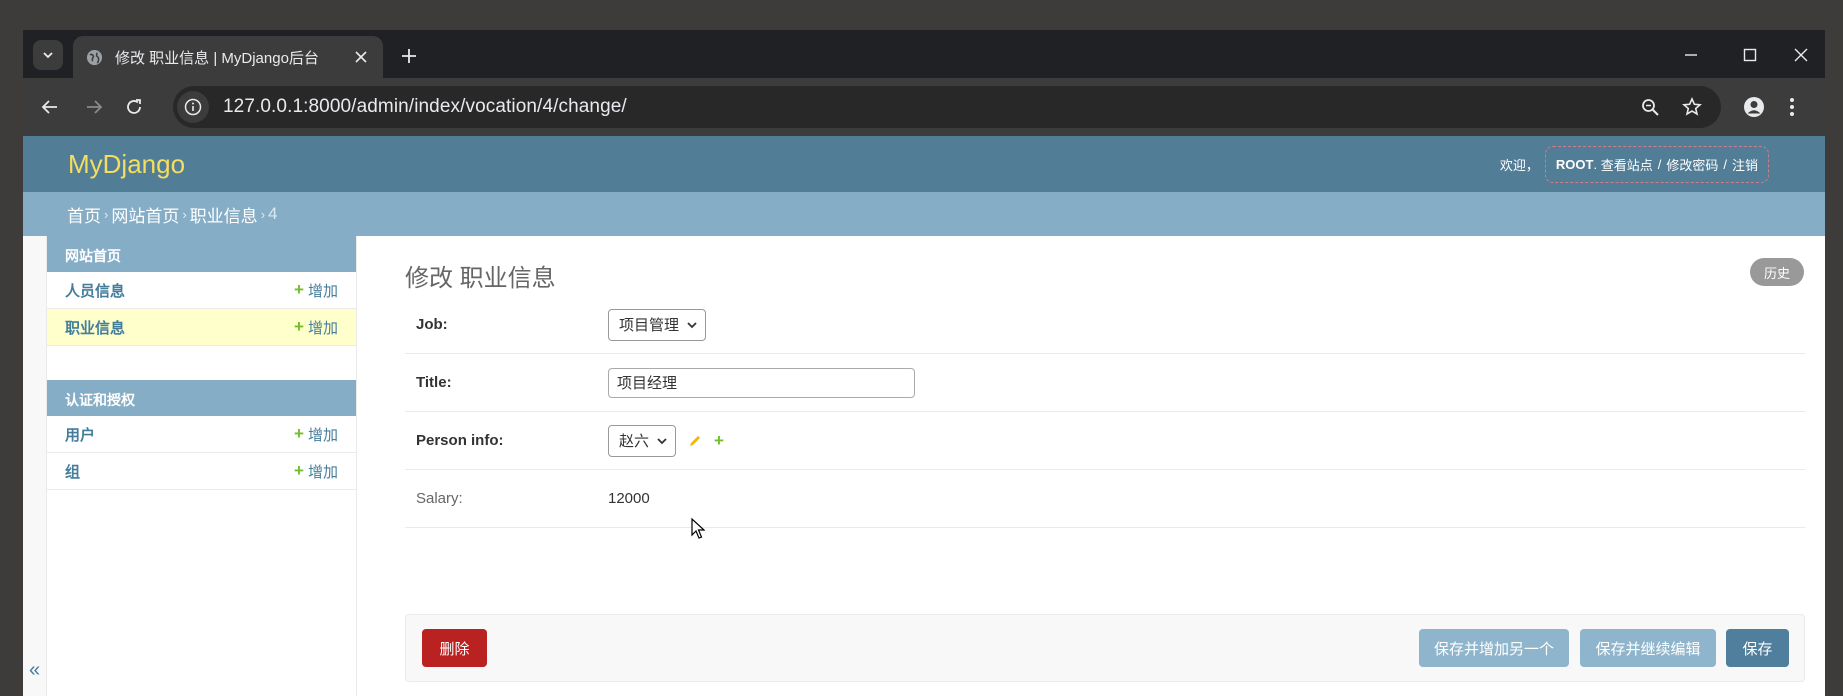 The image size is (1843, 696). Describe the element at coordinates (480, 278) in the screenshot. I see `page-title: 修改 职业信息` at that location.